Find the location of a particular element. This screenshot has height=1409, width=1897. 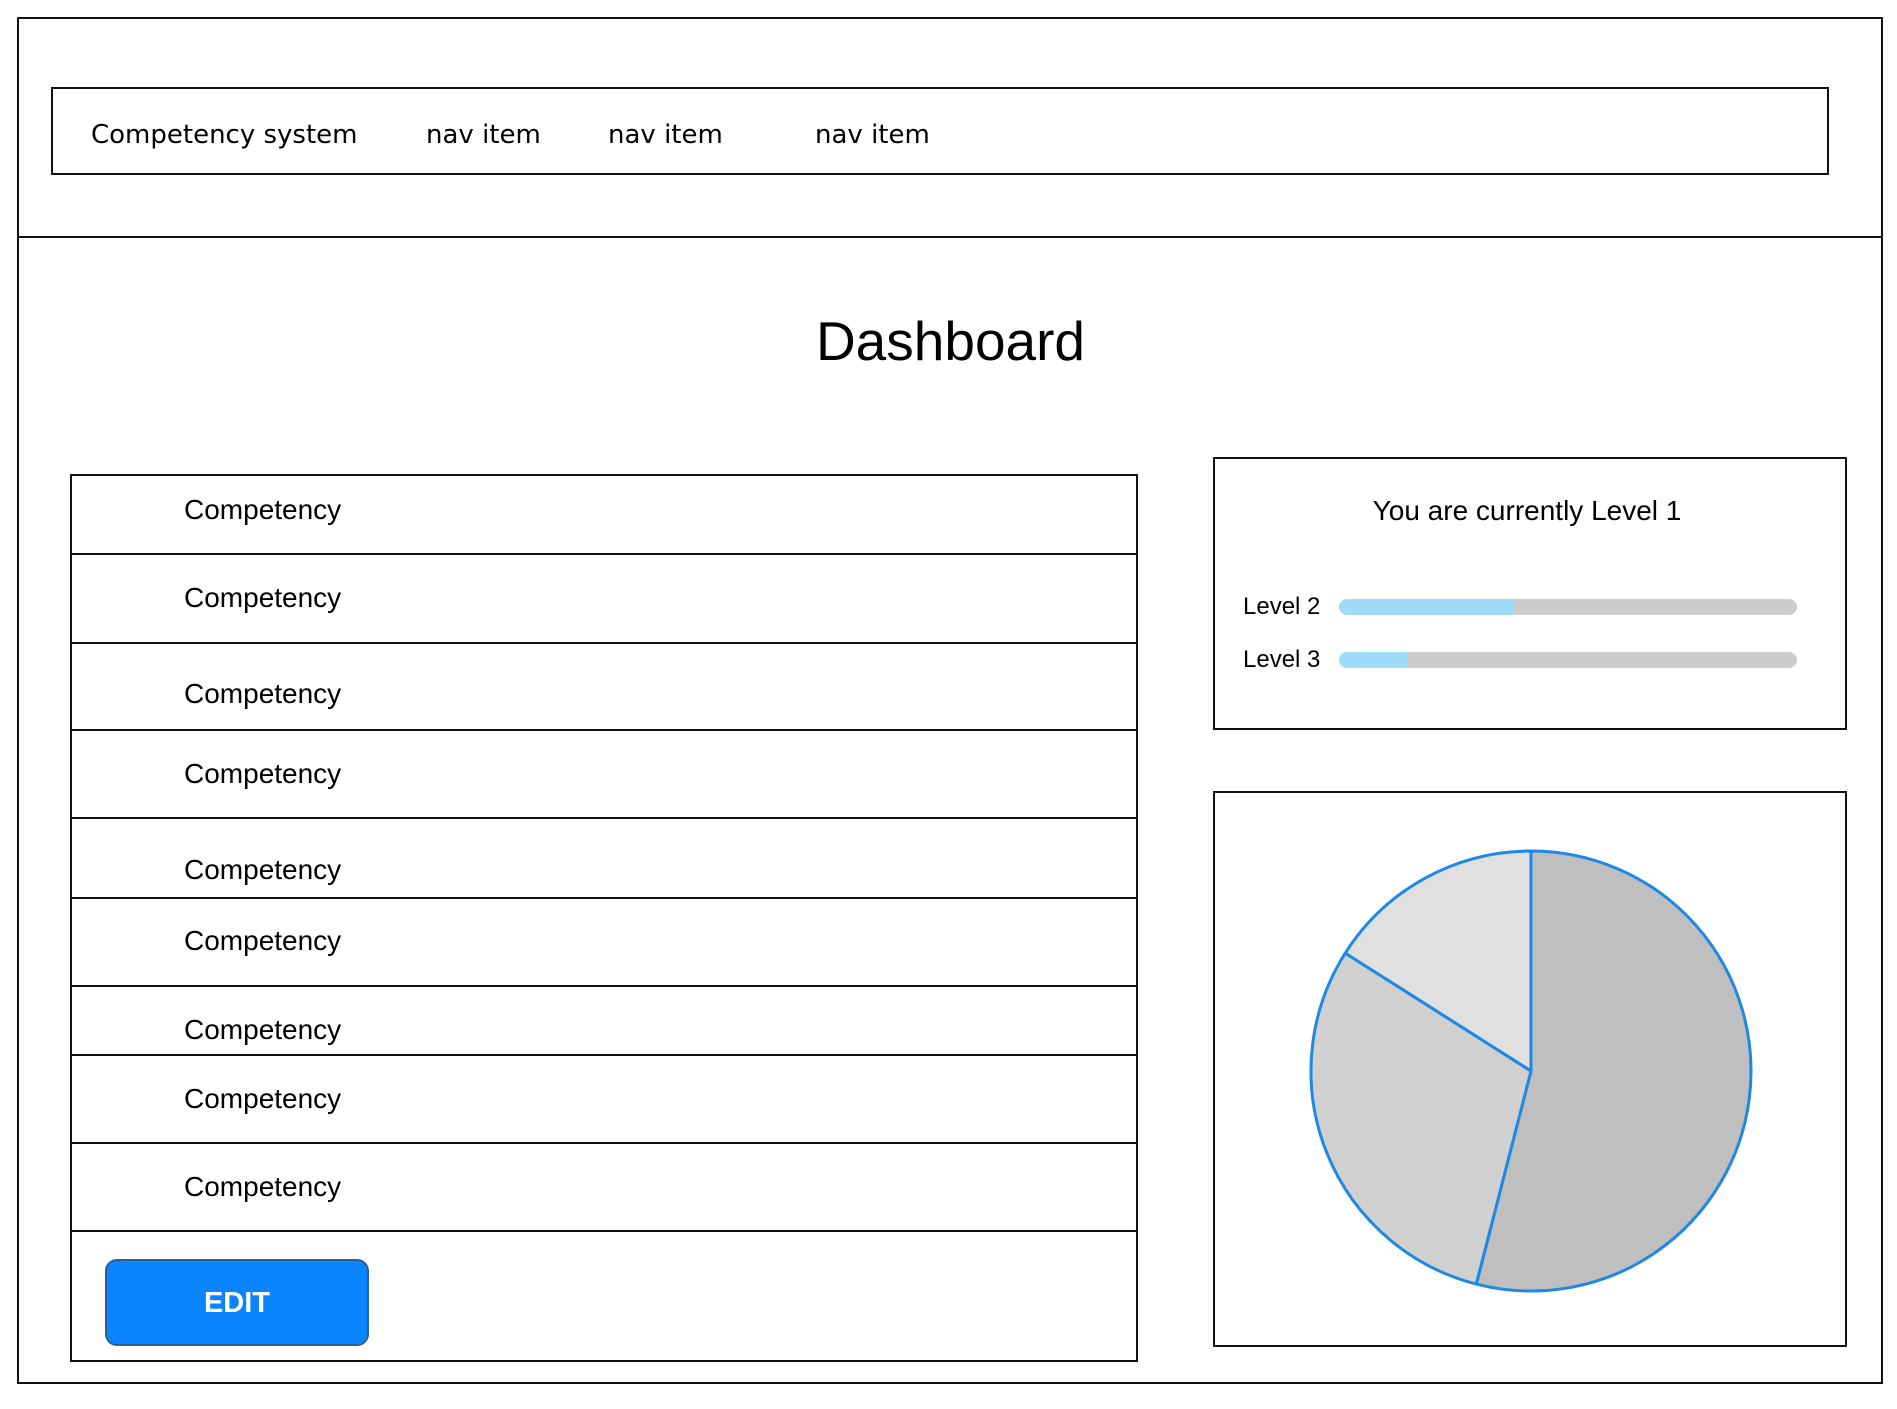

level-3-progress-bar is located at coordinates (1568, 660).